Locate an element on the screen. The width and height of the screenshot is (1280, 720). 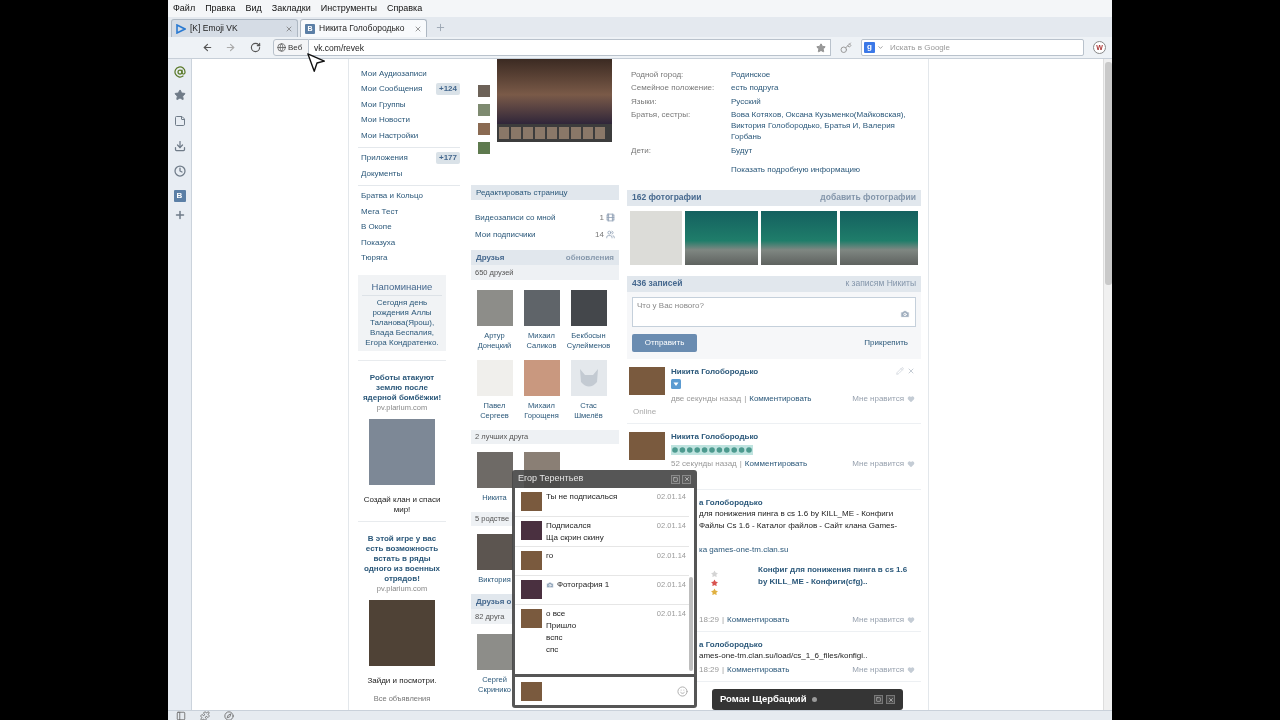
bookmark-star-icon is located at coordinates (821, 47).